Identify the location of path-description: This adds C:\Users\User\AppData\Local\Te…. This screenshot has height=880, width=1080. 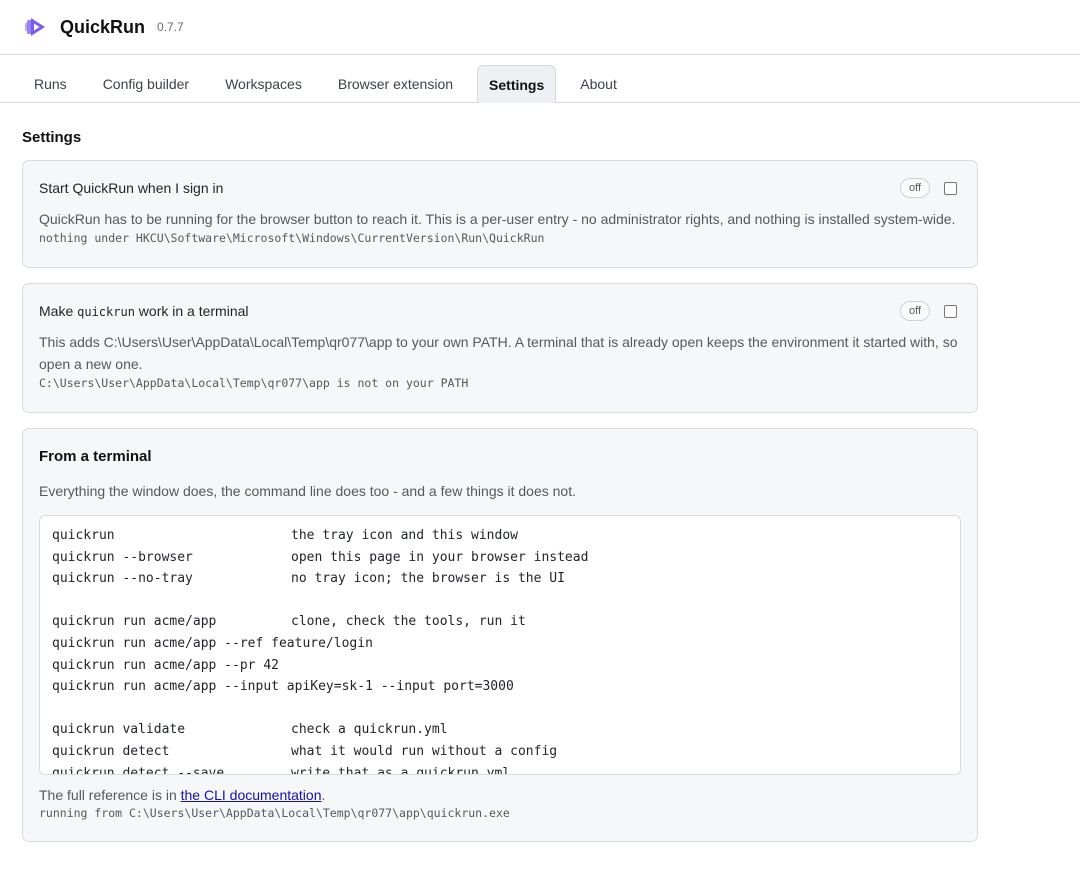
(498, 353).